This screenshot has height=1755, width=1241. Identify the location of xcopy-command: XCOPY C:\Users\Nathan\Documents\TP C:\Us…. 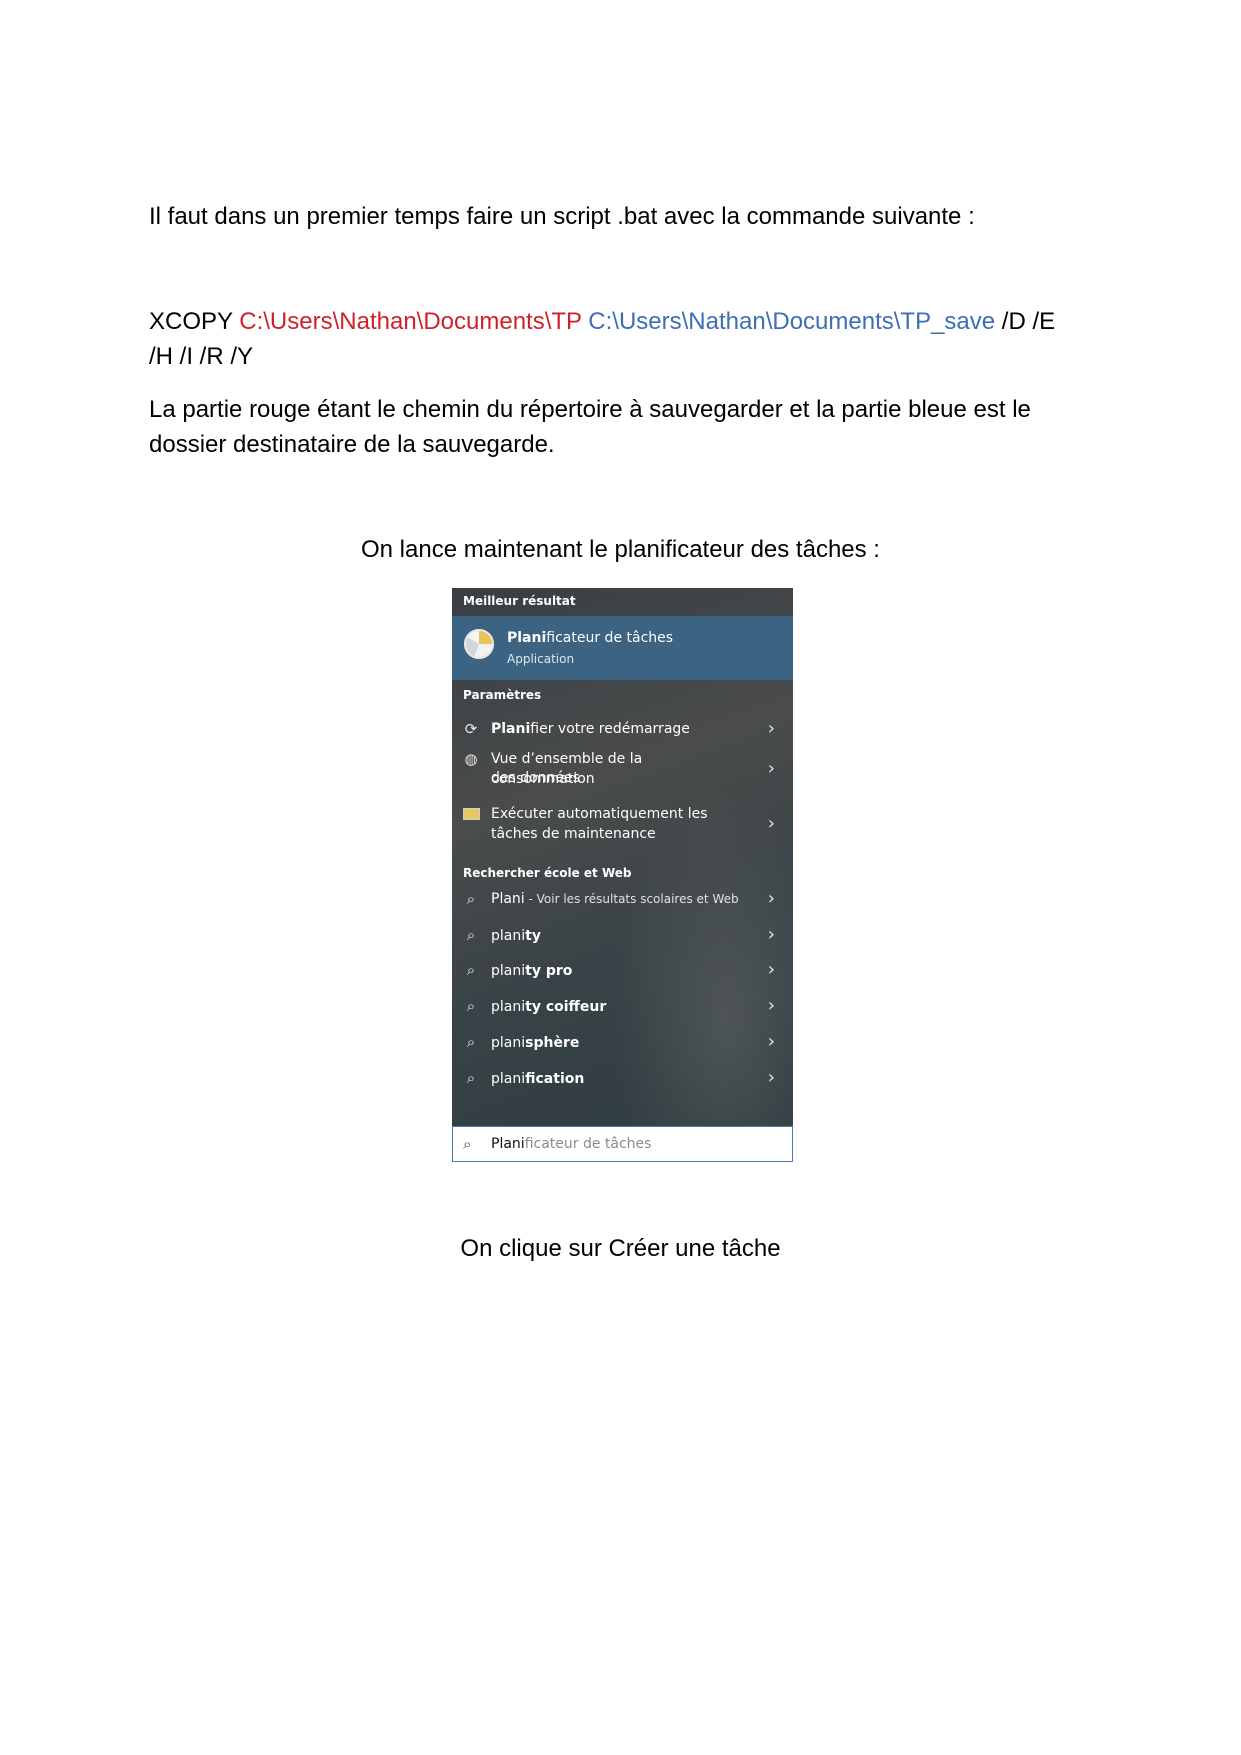
(624, 321).